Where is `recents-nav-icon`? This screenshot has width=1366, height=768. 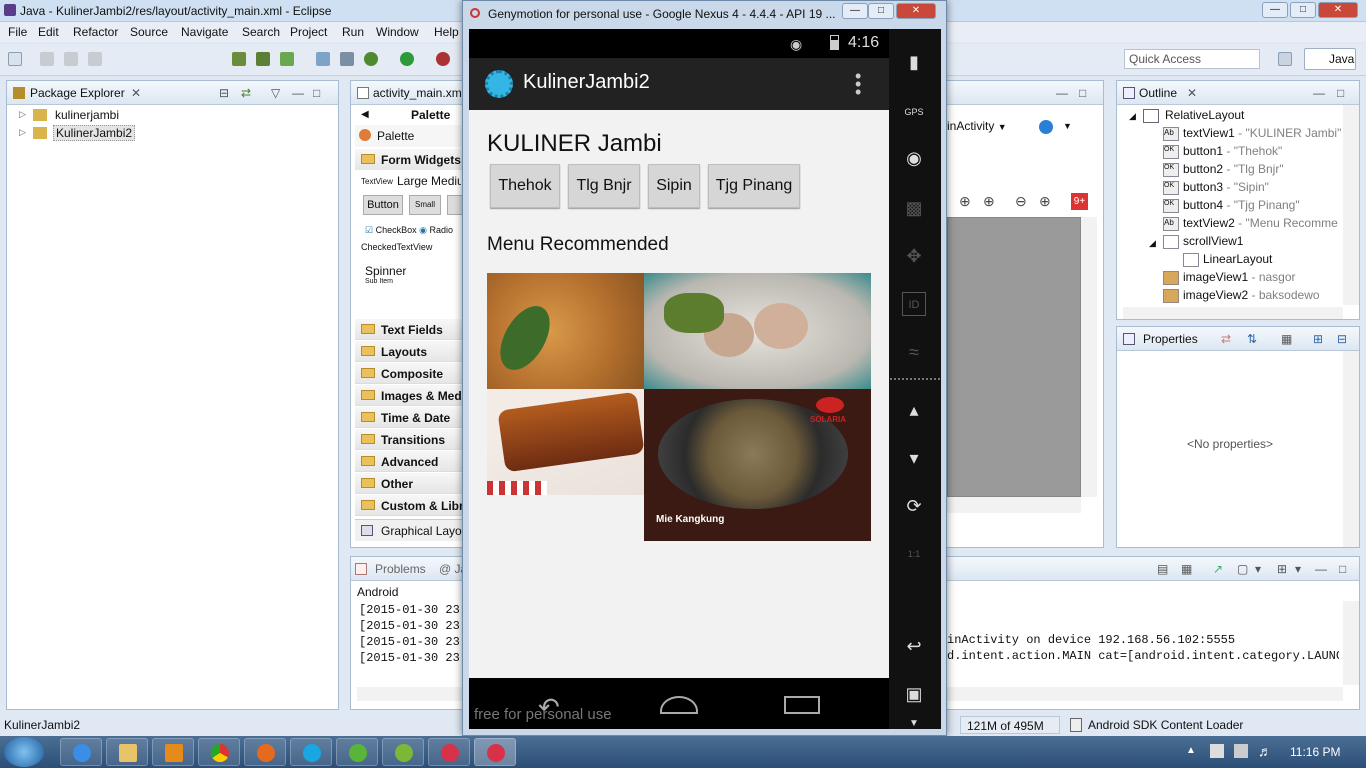 recents-nav-icon is located at coordinates (802, 705).